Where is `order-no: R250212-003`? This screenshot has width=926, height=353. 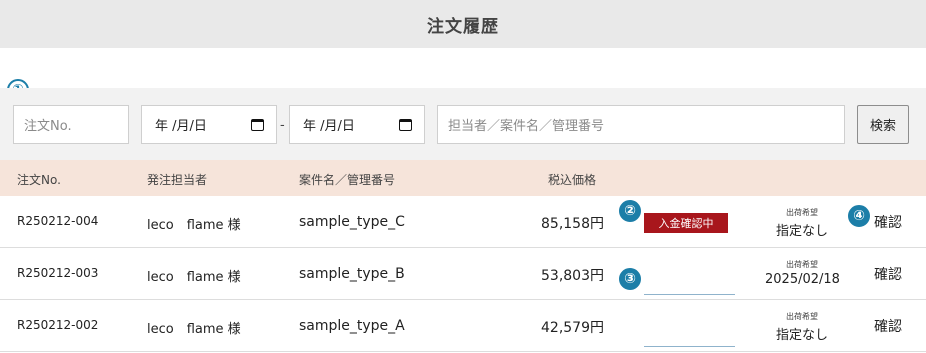
order-no: R250212-003 is located at coordinates (58, 273).